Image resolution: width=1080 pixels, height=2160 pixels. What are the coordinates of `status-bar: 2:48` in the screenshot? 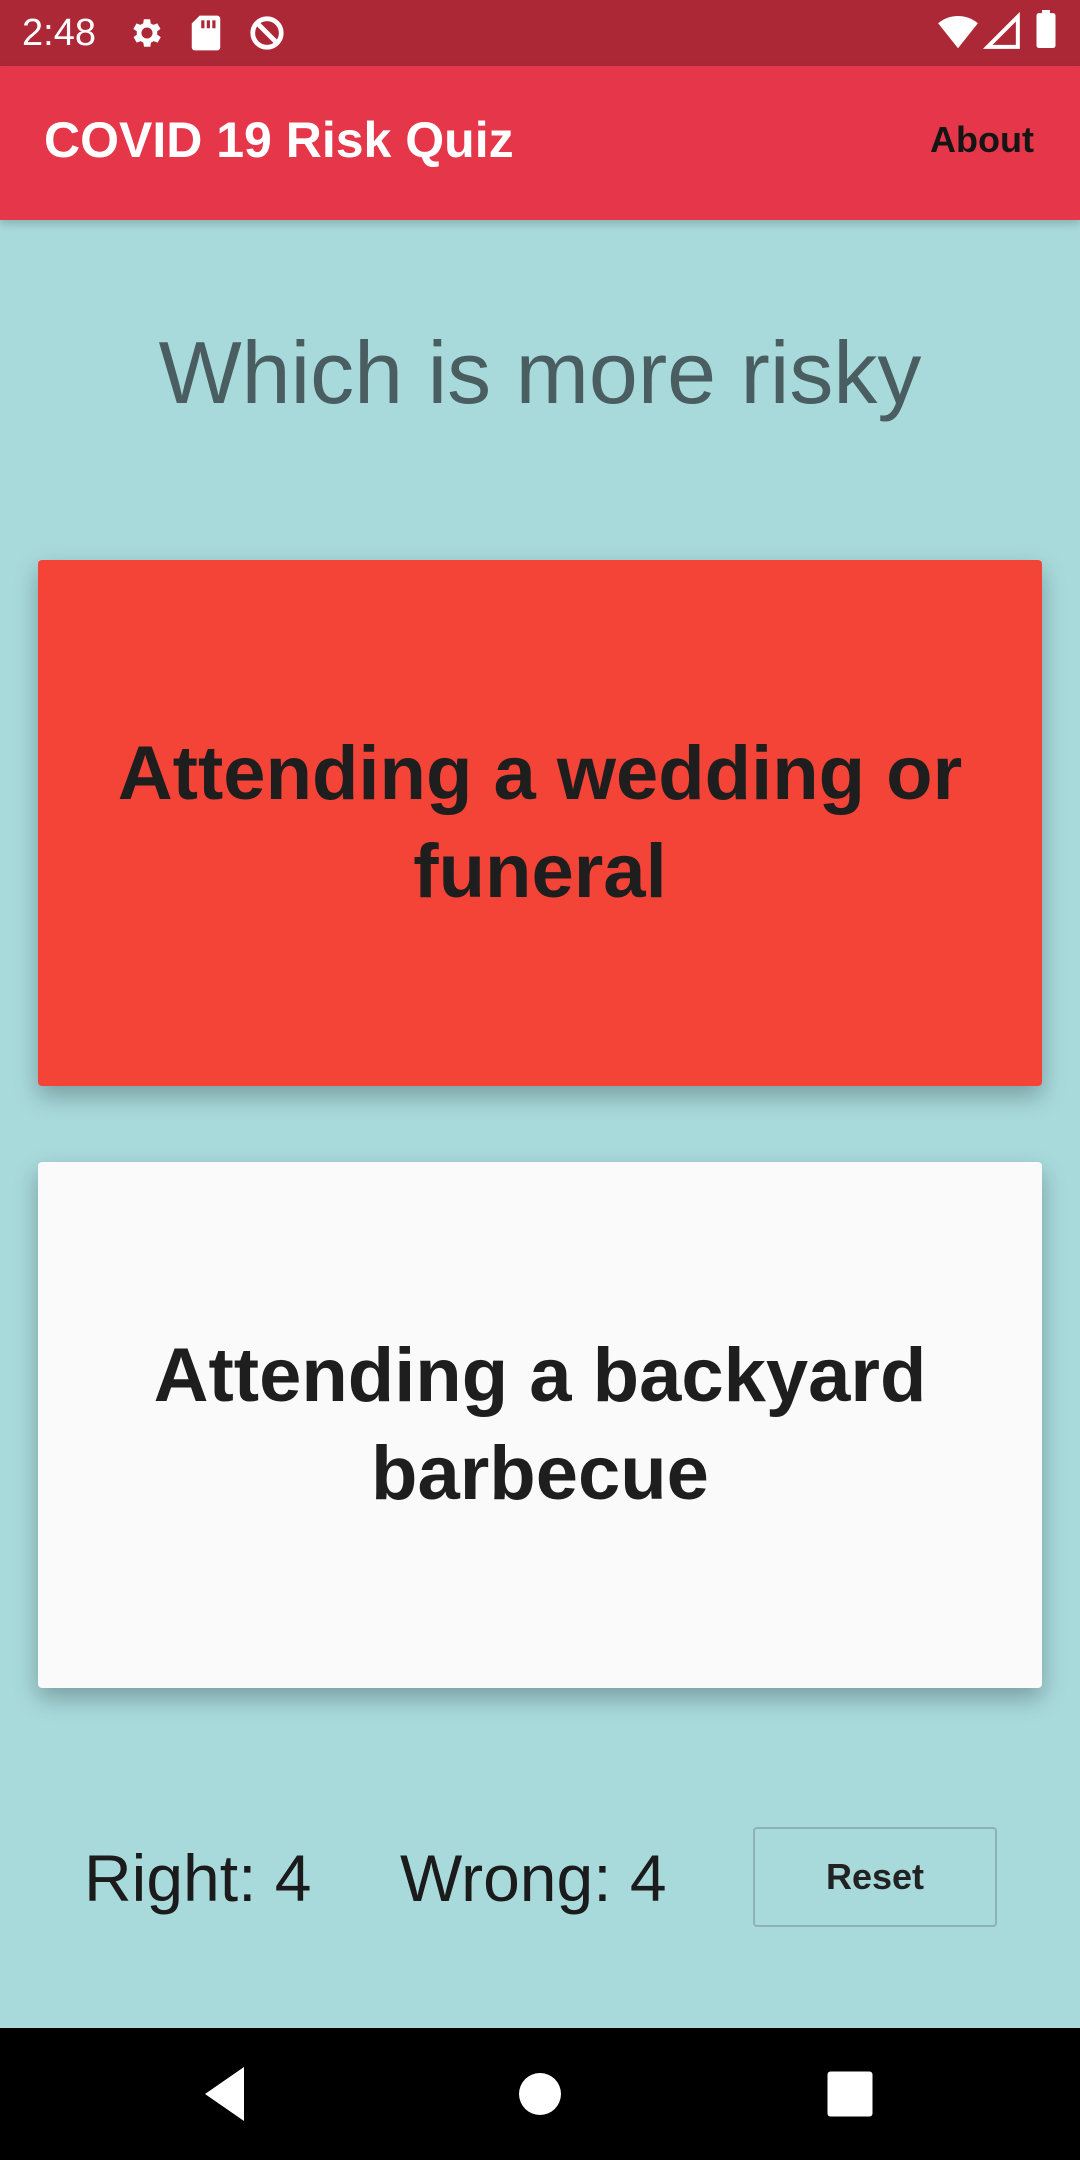 It's located at (540, 33).